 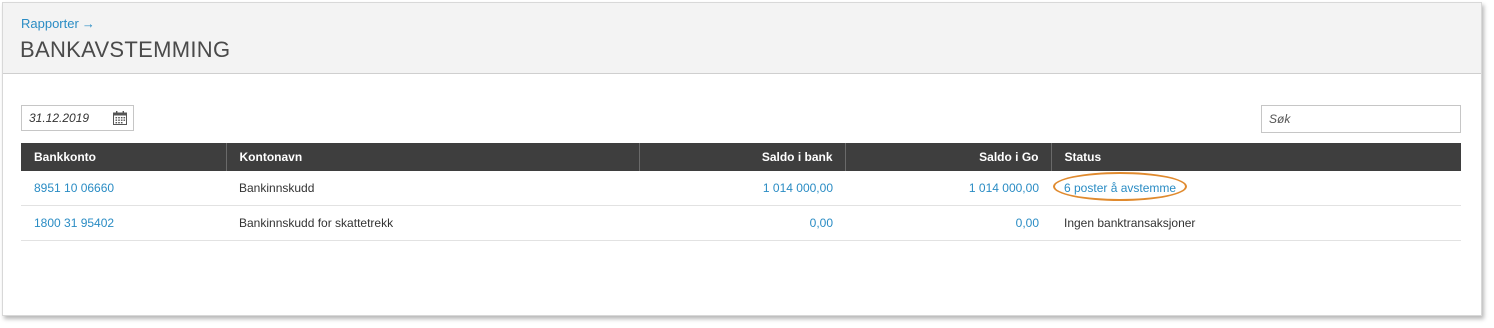 I want to click on search-input, so click(x=1361, y=119).